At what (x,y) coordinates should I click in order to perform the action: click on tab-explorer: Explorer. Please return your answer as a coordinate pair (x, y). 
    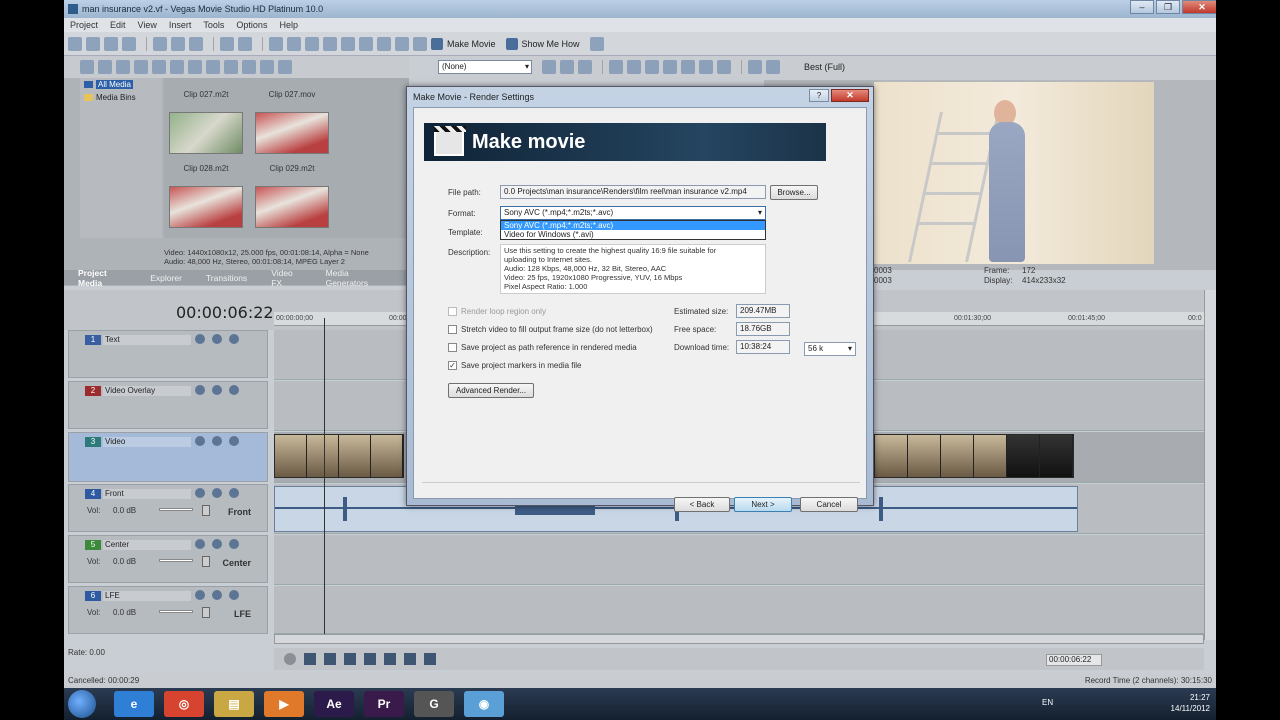
    Looking at the image, I should click on (166, 278).